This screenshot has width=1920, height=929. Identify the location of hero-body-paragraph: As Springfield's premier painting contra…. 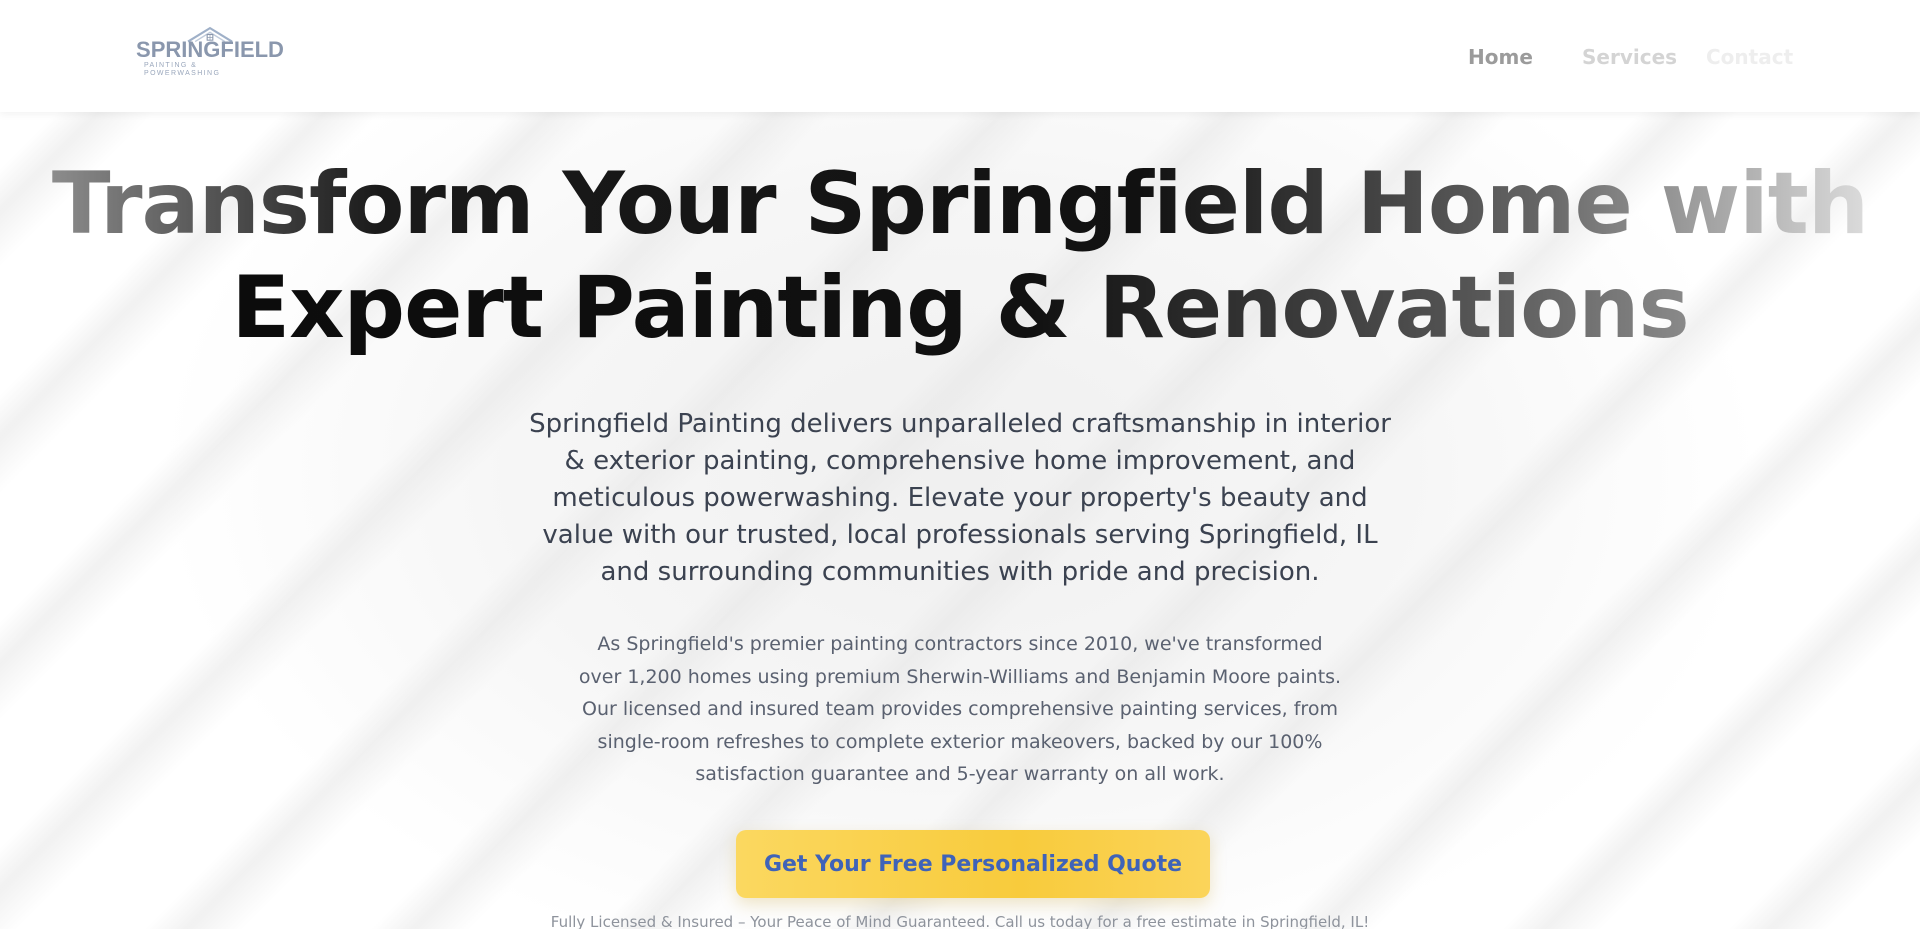
(960, 709).